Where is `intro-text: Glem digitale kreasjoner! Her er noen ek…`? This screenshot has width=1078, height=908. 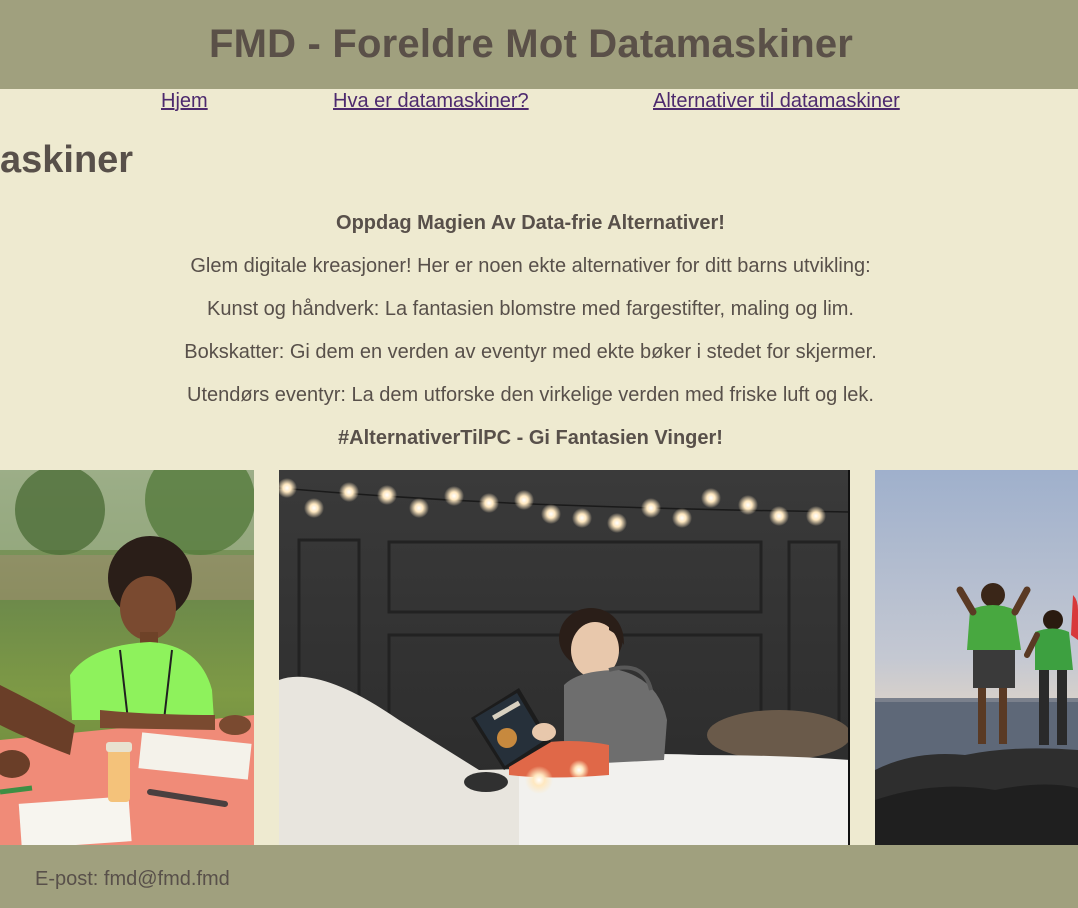 intro-text: Glem digitale kreasjoner! Her er noen ek… is located at coordinates (530, 266).